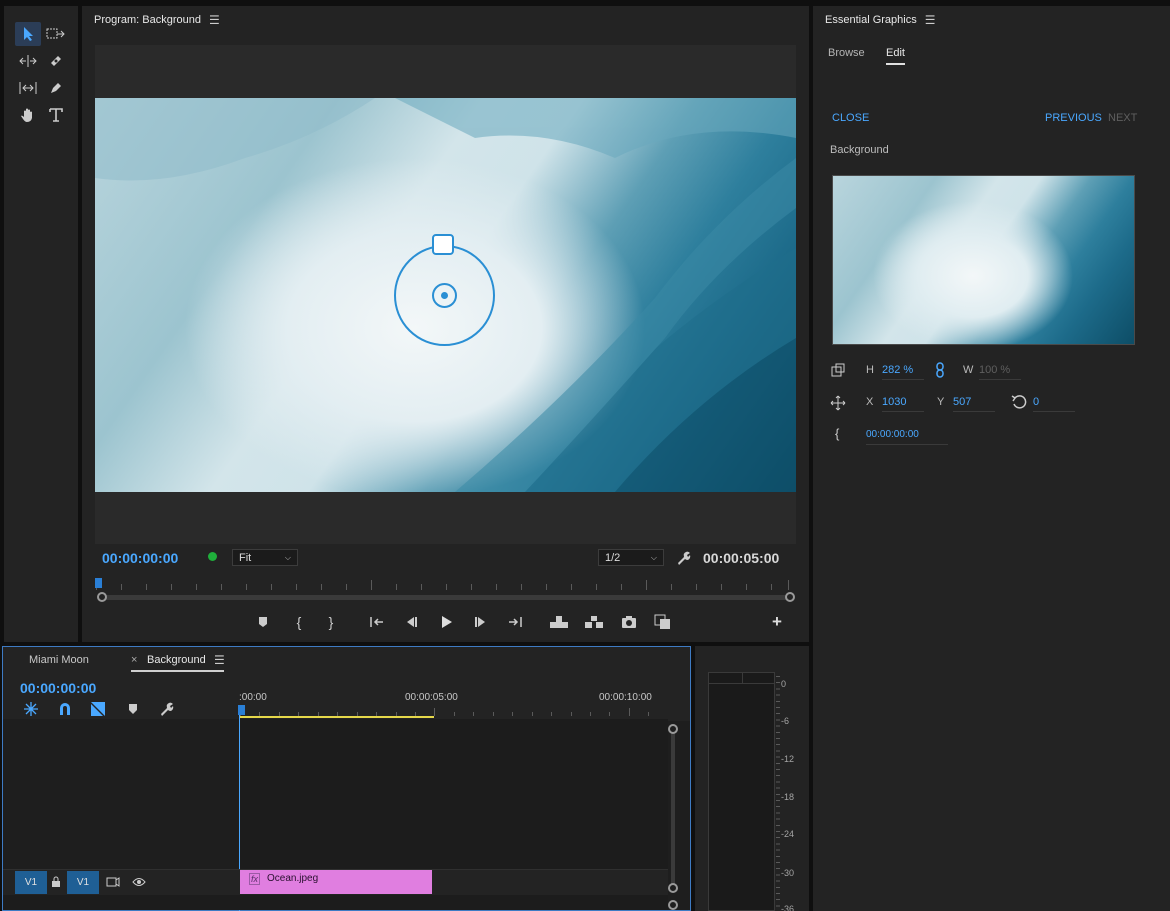  What do you see at coordinates (870, 402) in the screenshot?
I see `position-x-label: X` at bounding box center [870, 402].